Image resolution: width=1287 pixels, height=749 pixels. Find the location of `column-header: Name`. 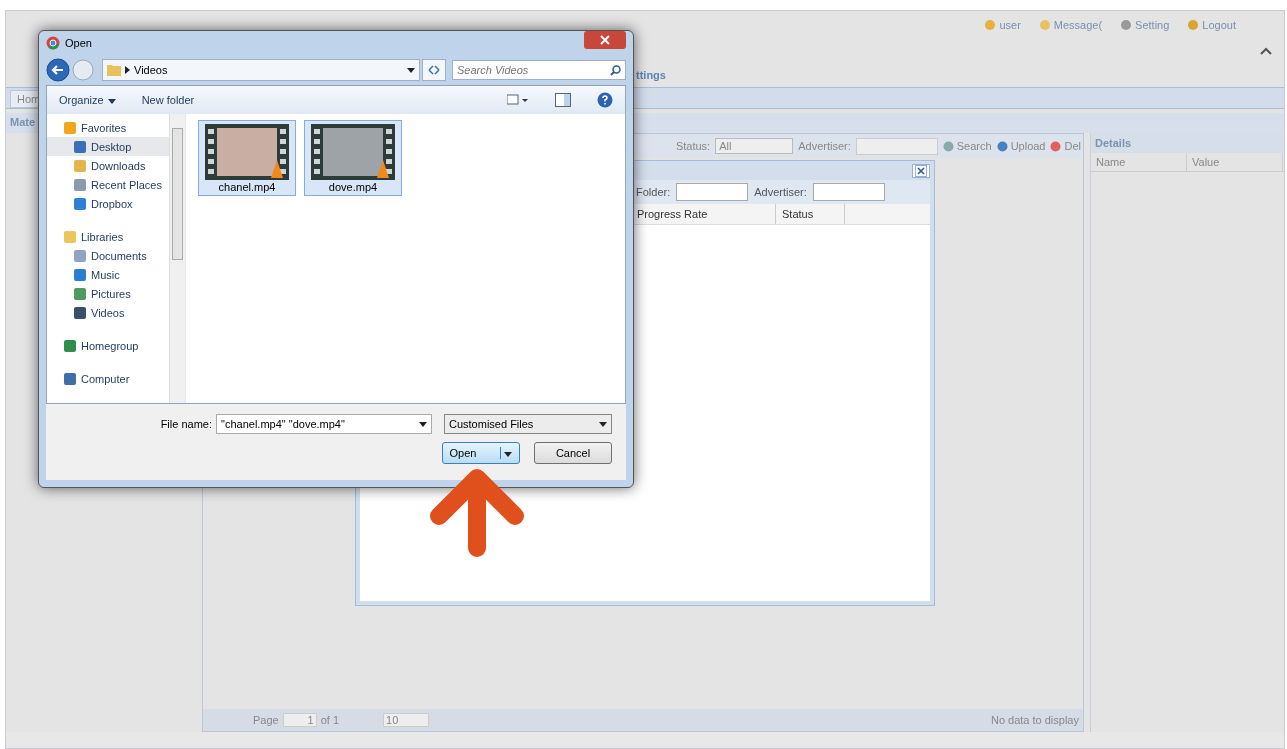

column-header: Name is located at coordinates (1139, 162).